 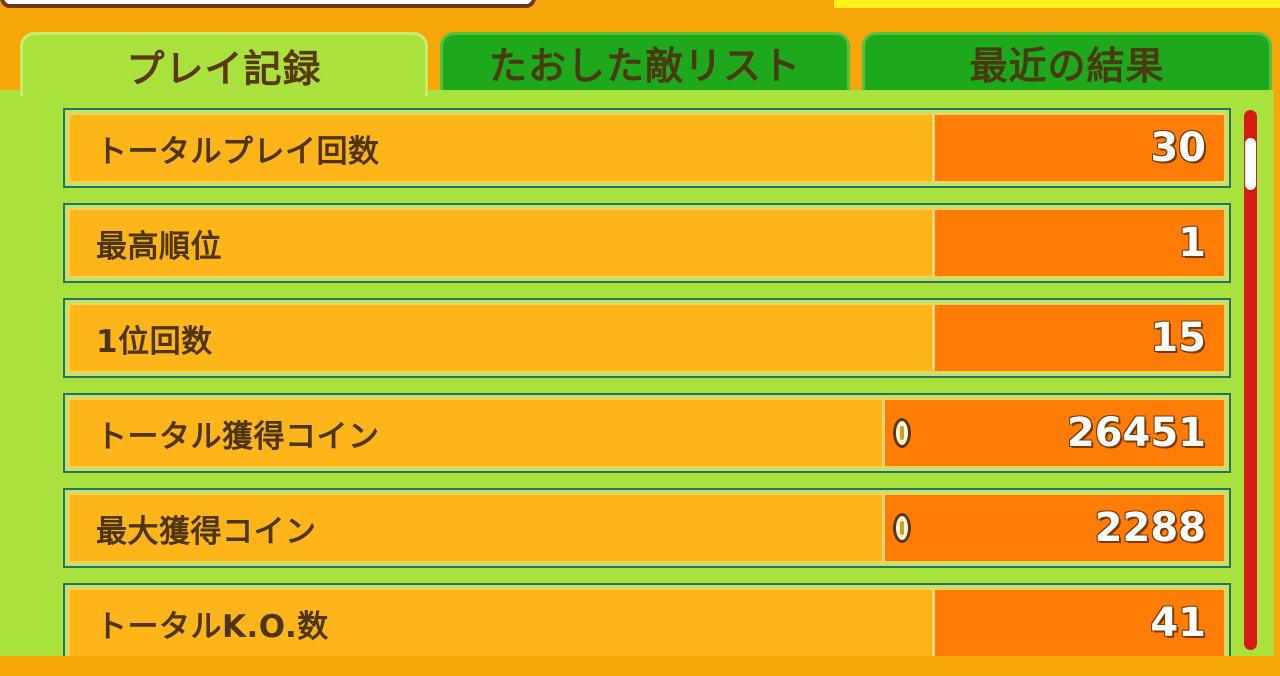 What do you see at coordinates (1057, 4) in the screenshot?
I see `top-yellow-bar` at bounding box center [1057, 4].